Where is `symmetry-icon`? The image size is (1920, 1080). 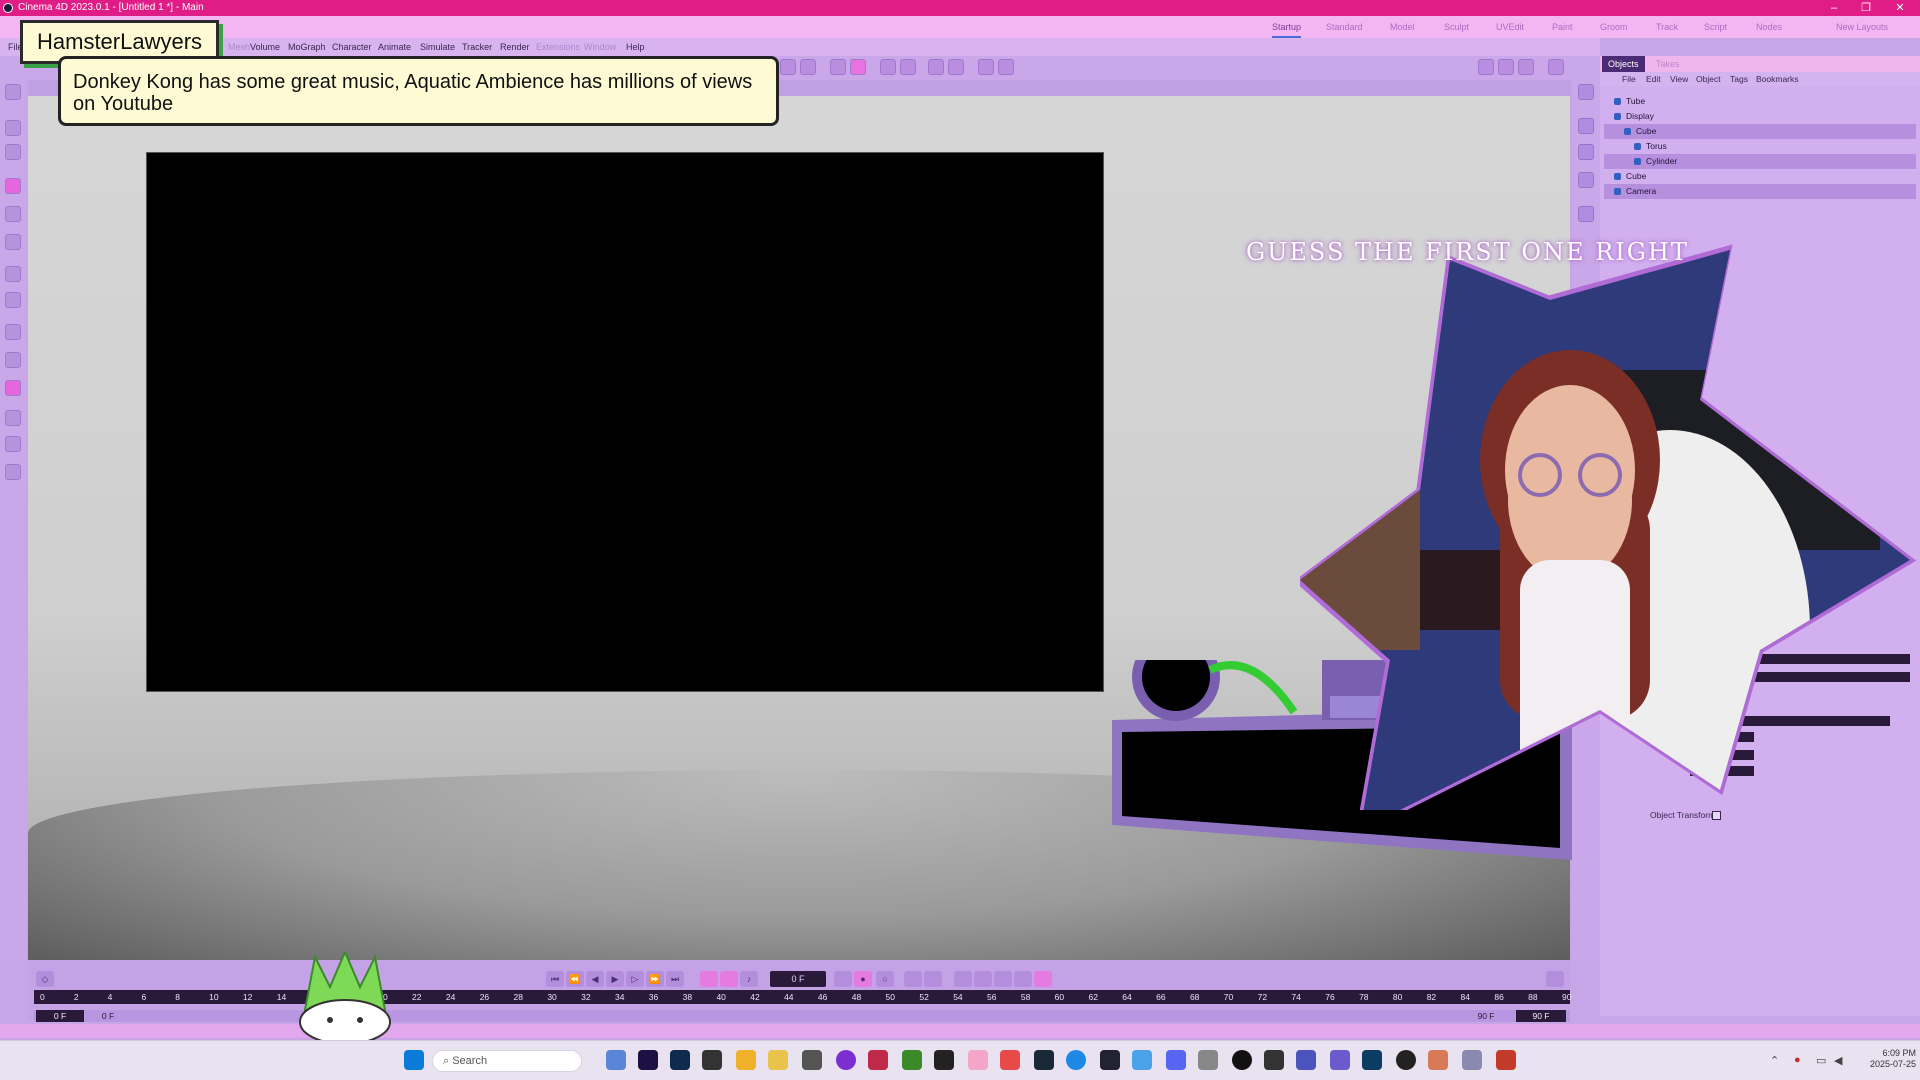
symmetry-icon is located at coordinates (936, 67).